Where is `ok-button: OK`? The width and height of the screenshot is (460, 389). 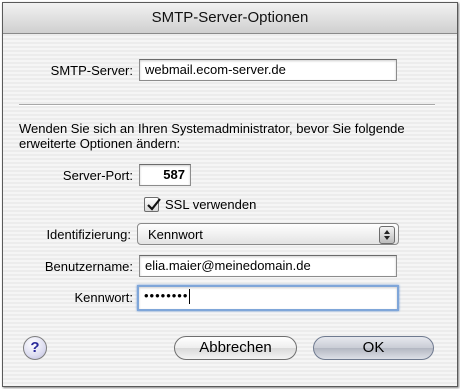
ok-button: OK is located at coordinates (373, 348).